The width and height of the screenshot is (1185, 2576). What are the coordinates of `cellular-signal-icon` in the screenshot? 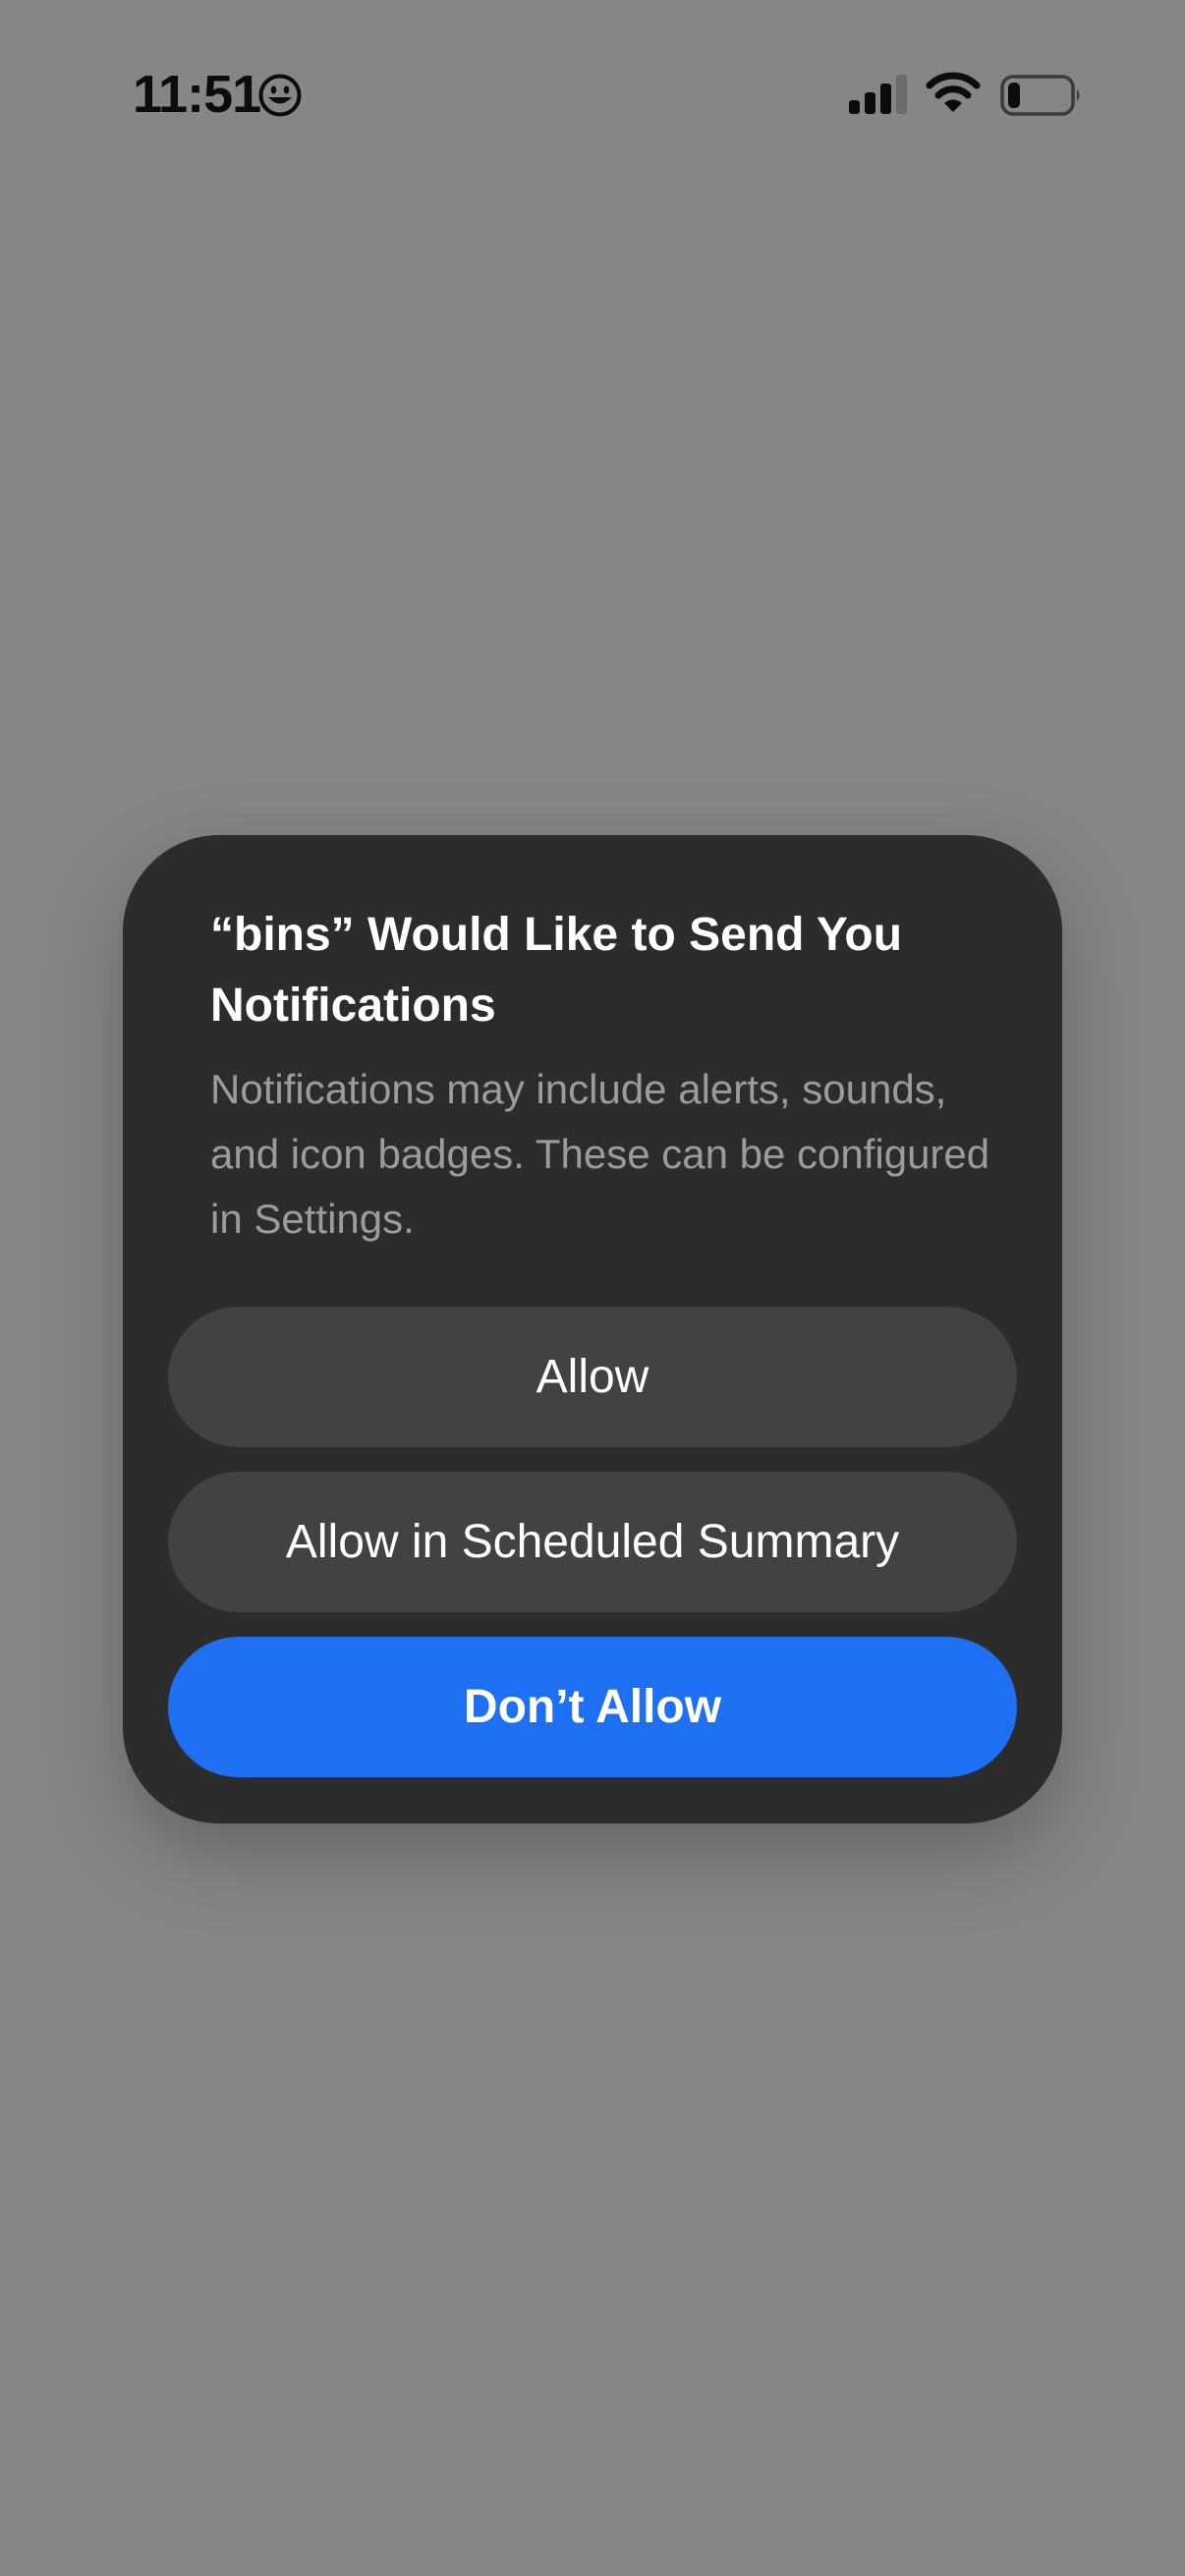 It's located at (878, 94).